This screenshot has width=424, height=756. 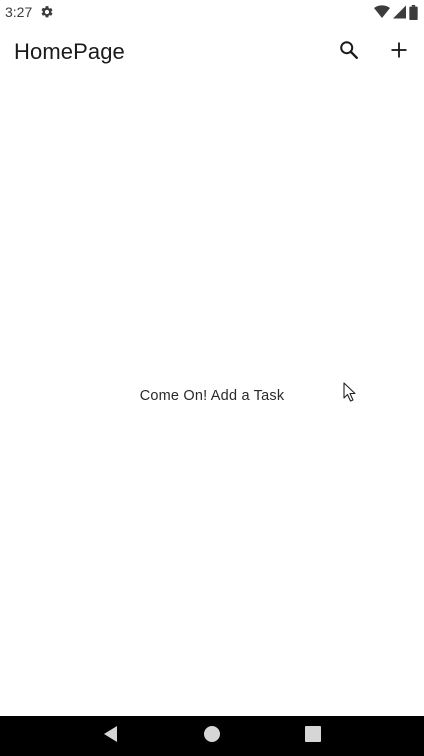 I want to click on recents-button, so click(x=313, y=736).